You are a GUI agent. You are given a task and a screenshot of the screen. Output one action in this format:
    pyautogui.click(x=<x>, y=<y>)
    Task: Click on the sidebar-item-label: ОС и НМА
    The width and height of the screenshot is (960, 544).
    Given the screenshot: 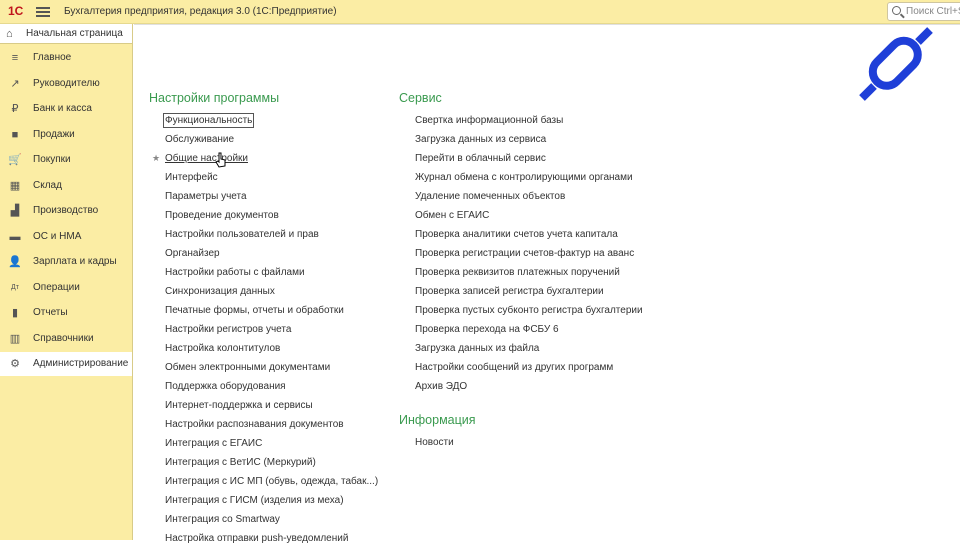 What is the action you would take?
    pyautogui.click(x=57, y=236)
    